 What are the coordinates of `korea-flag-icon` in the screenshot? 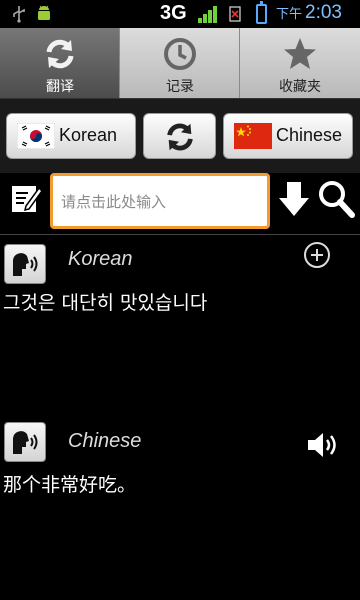 It's located at (36, 136).